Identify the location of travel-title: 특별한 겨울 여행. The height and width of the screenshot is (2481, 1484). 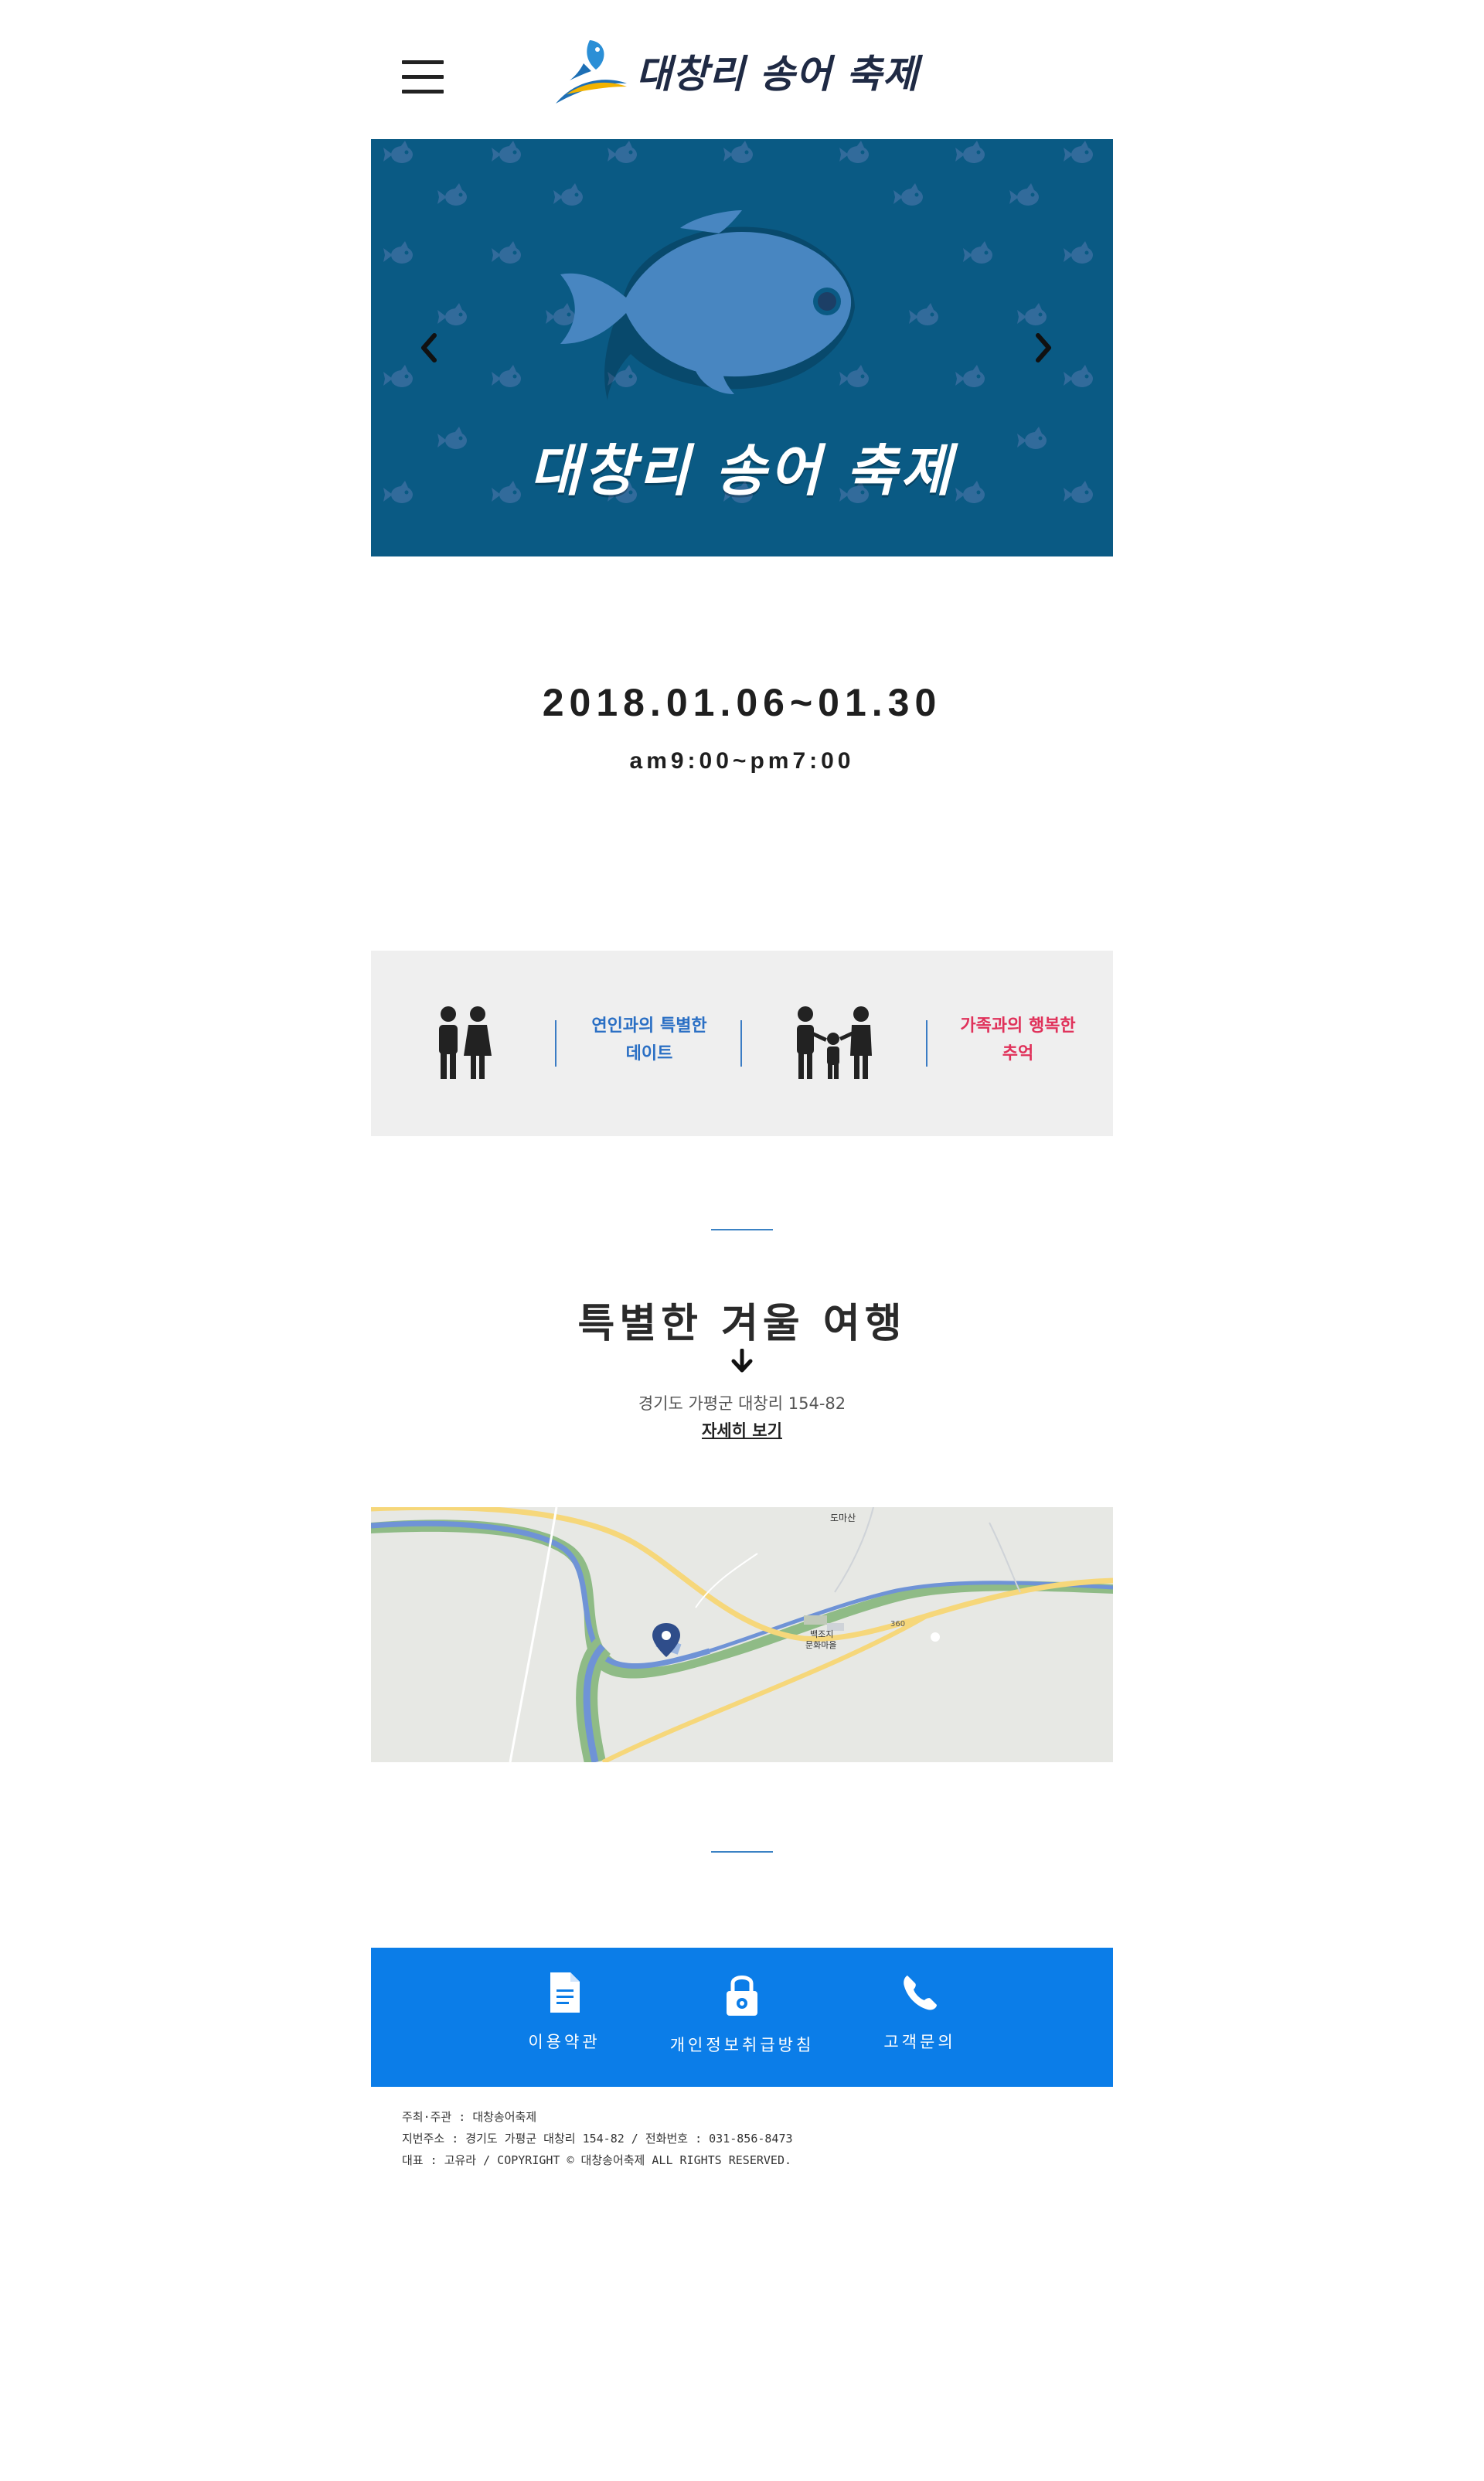
(742, 1324).